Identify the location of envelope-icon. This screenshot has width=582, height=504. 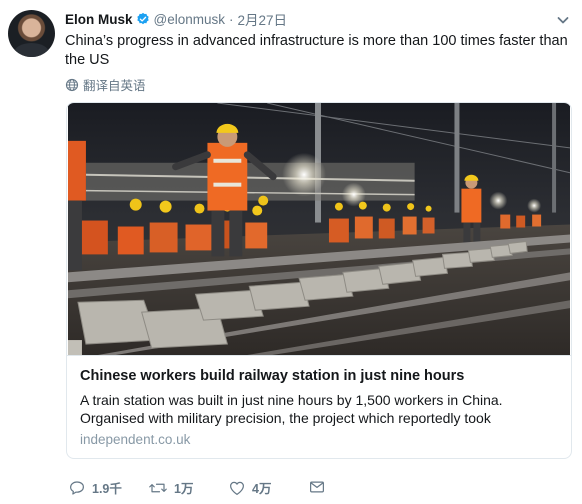
(317, 487).